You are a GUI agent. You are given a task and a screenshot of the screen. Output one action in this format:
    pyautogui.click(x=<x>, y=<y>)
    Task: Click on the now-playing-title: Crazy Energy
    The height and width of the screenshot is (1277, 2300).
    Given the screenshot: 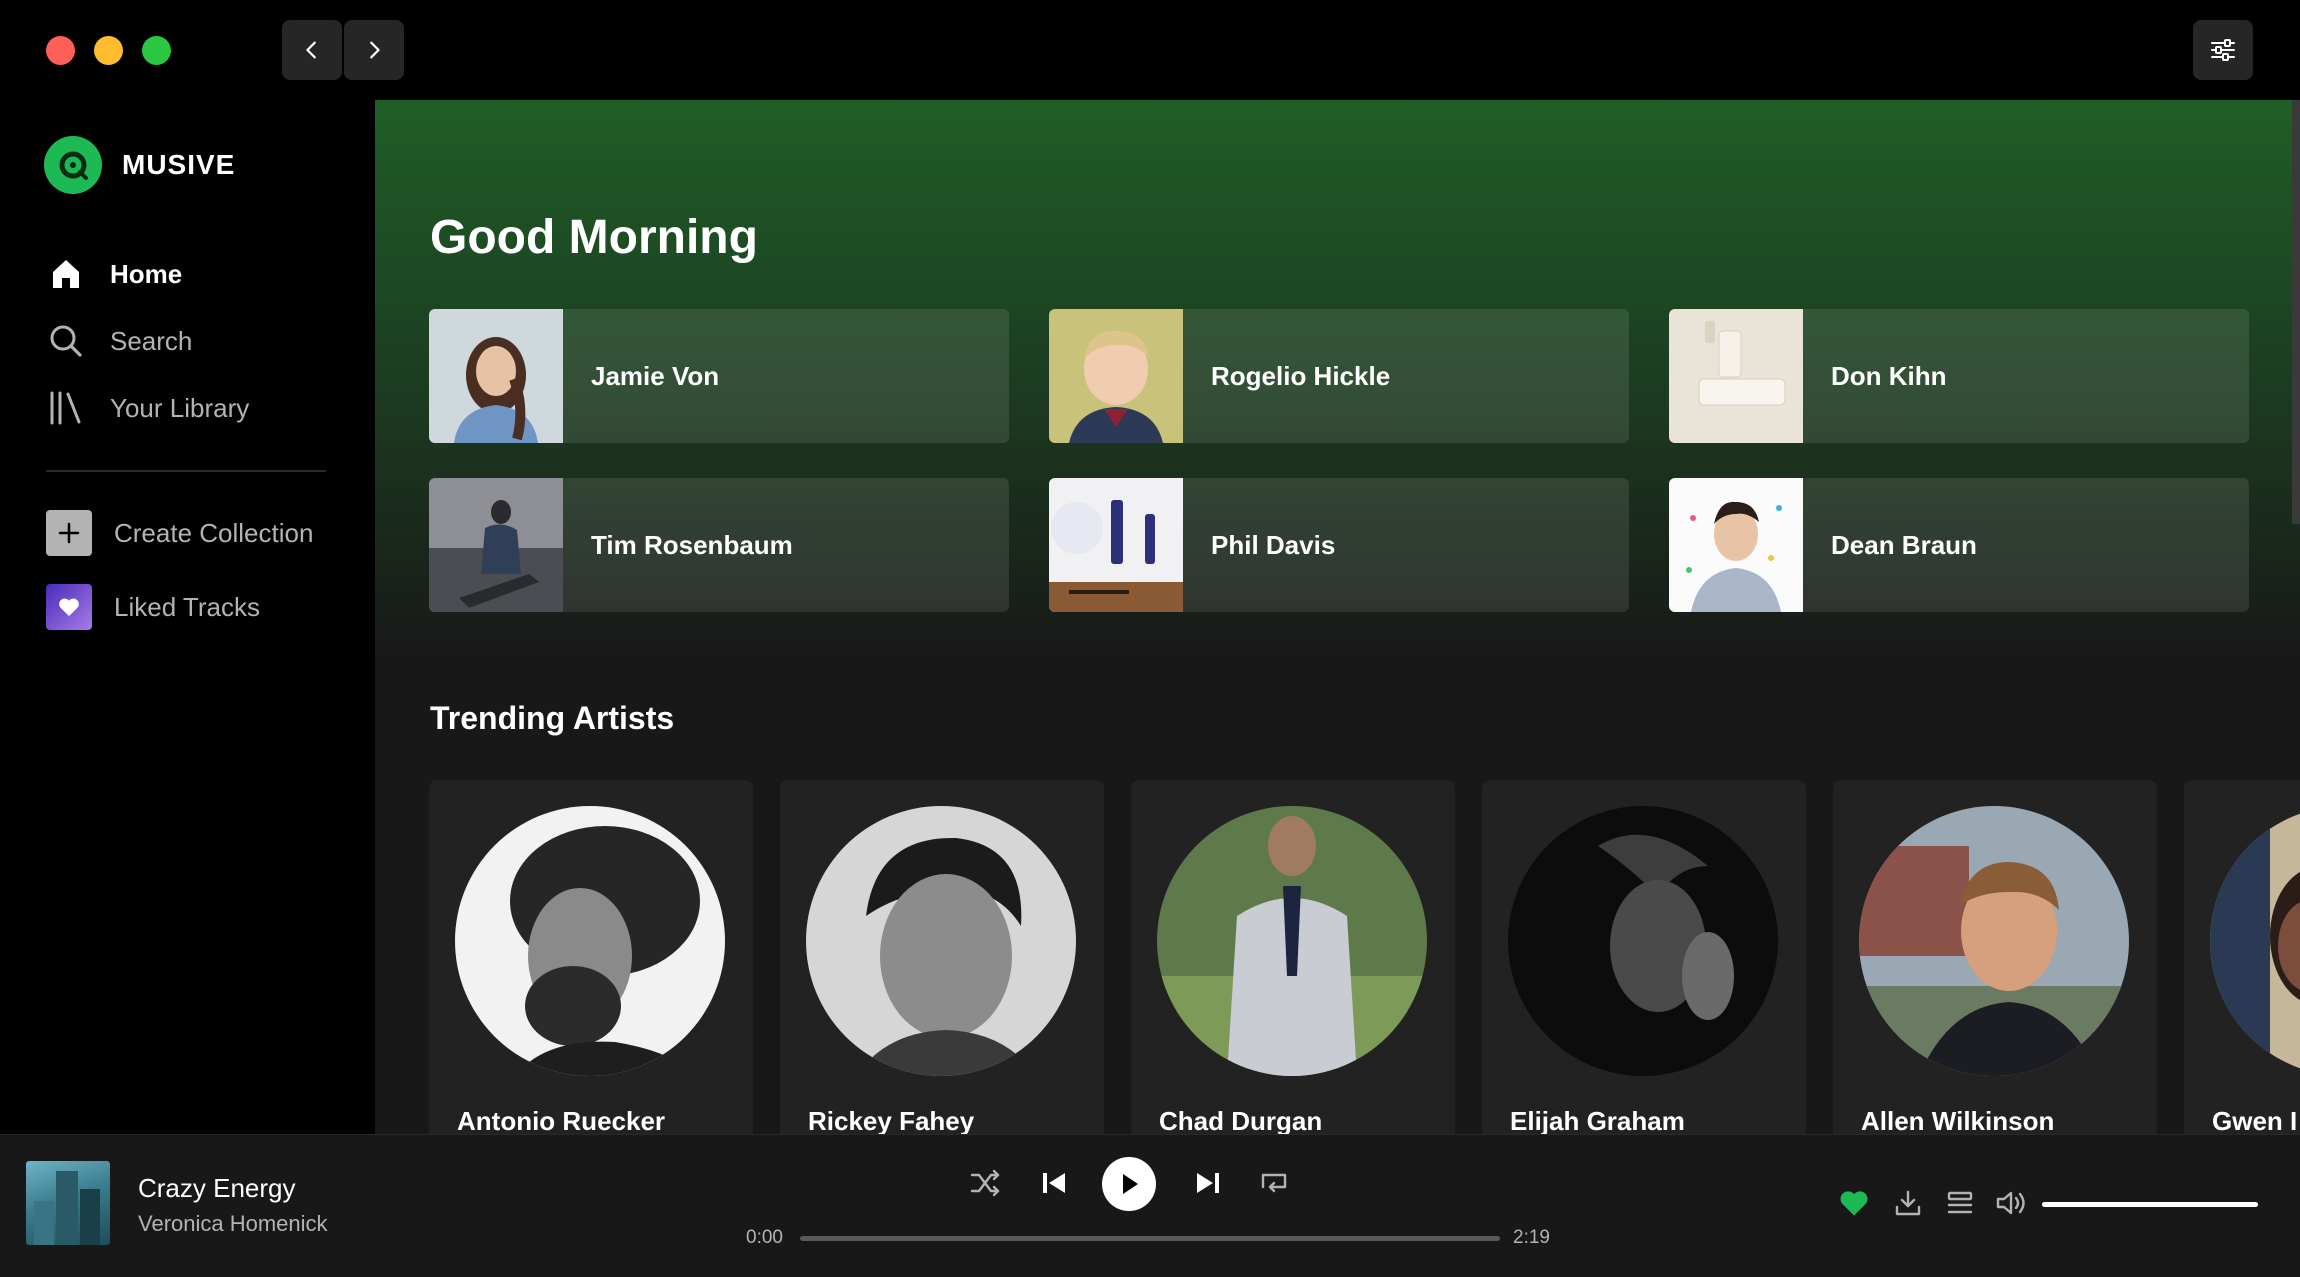 What is the action you would take?
    pyautogui.click(x=217, y=1188)
    